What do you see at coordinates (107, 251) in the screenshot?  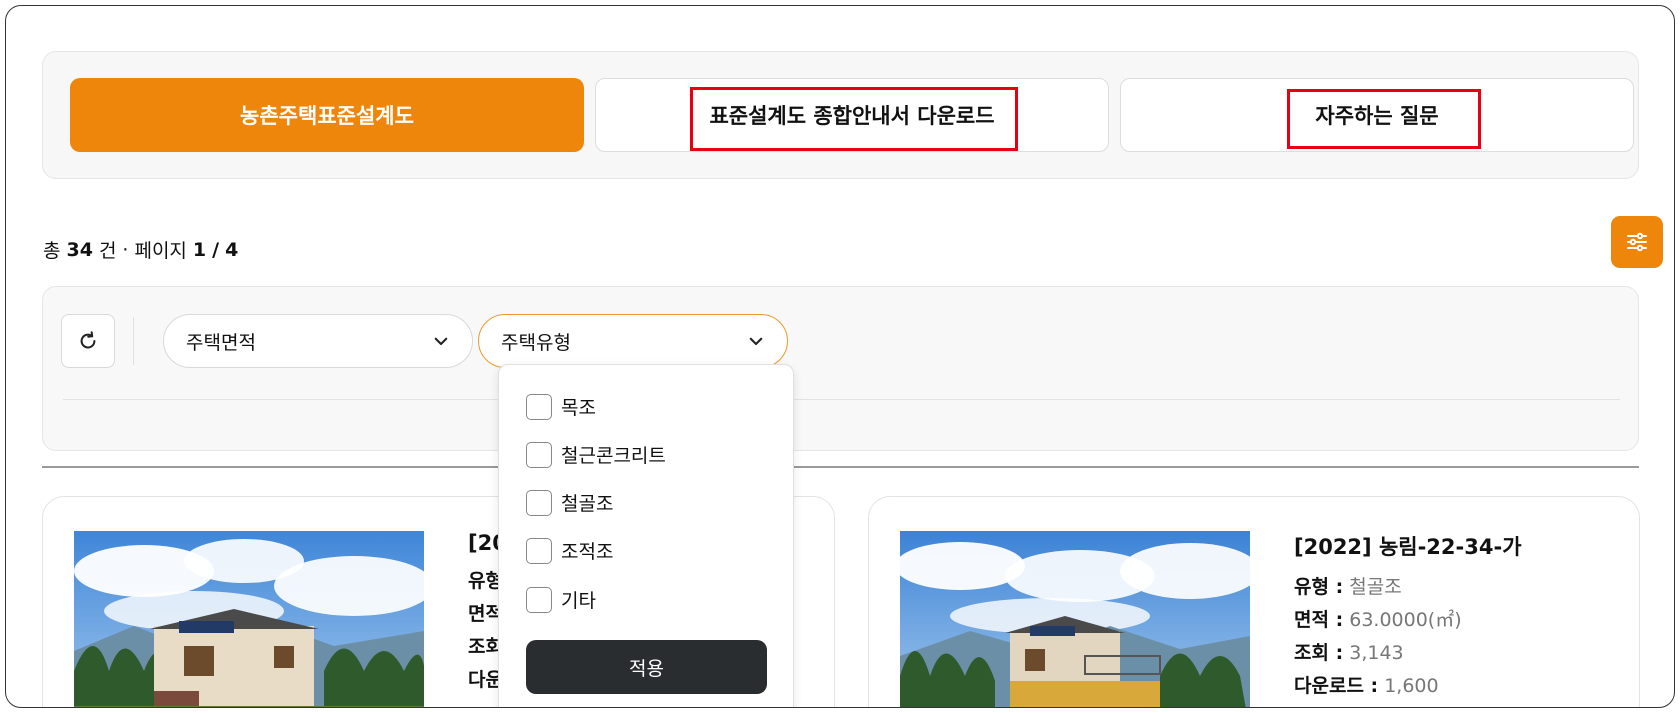 I see `summary-unit: 건` at bounding box center [107, 251].